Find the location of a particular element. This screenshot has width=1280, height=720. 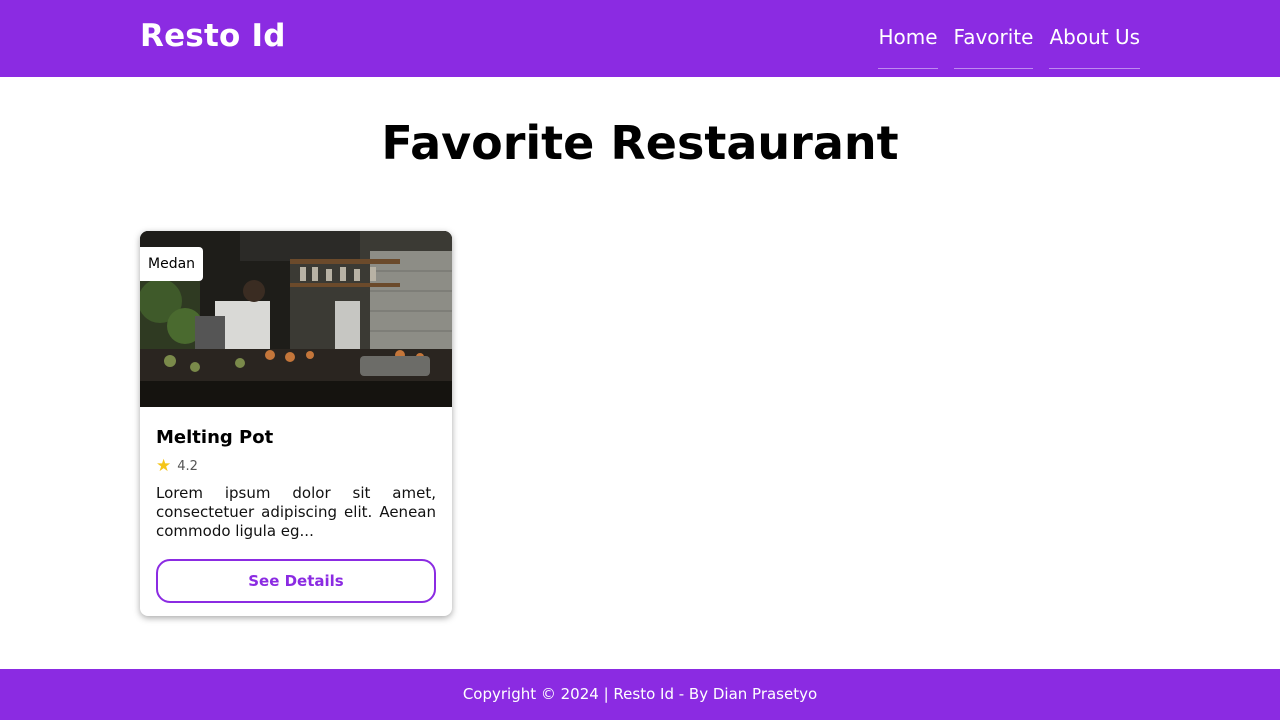

nav-link-about-us: About Us is located at coordinates (1094, 34).